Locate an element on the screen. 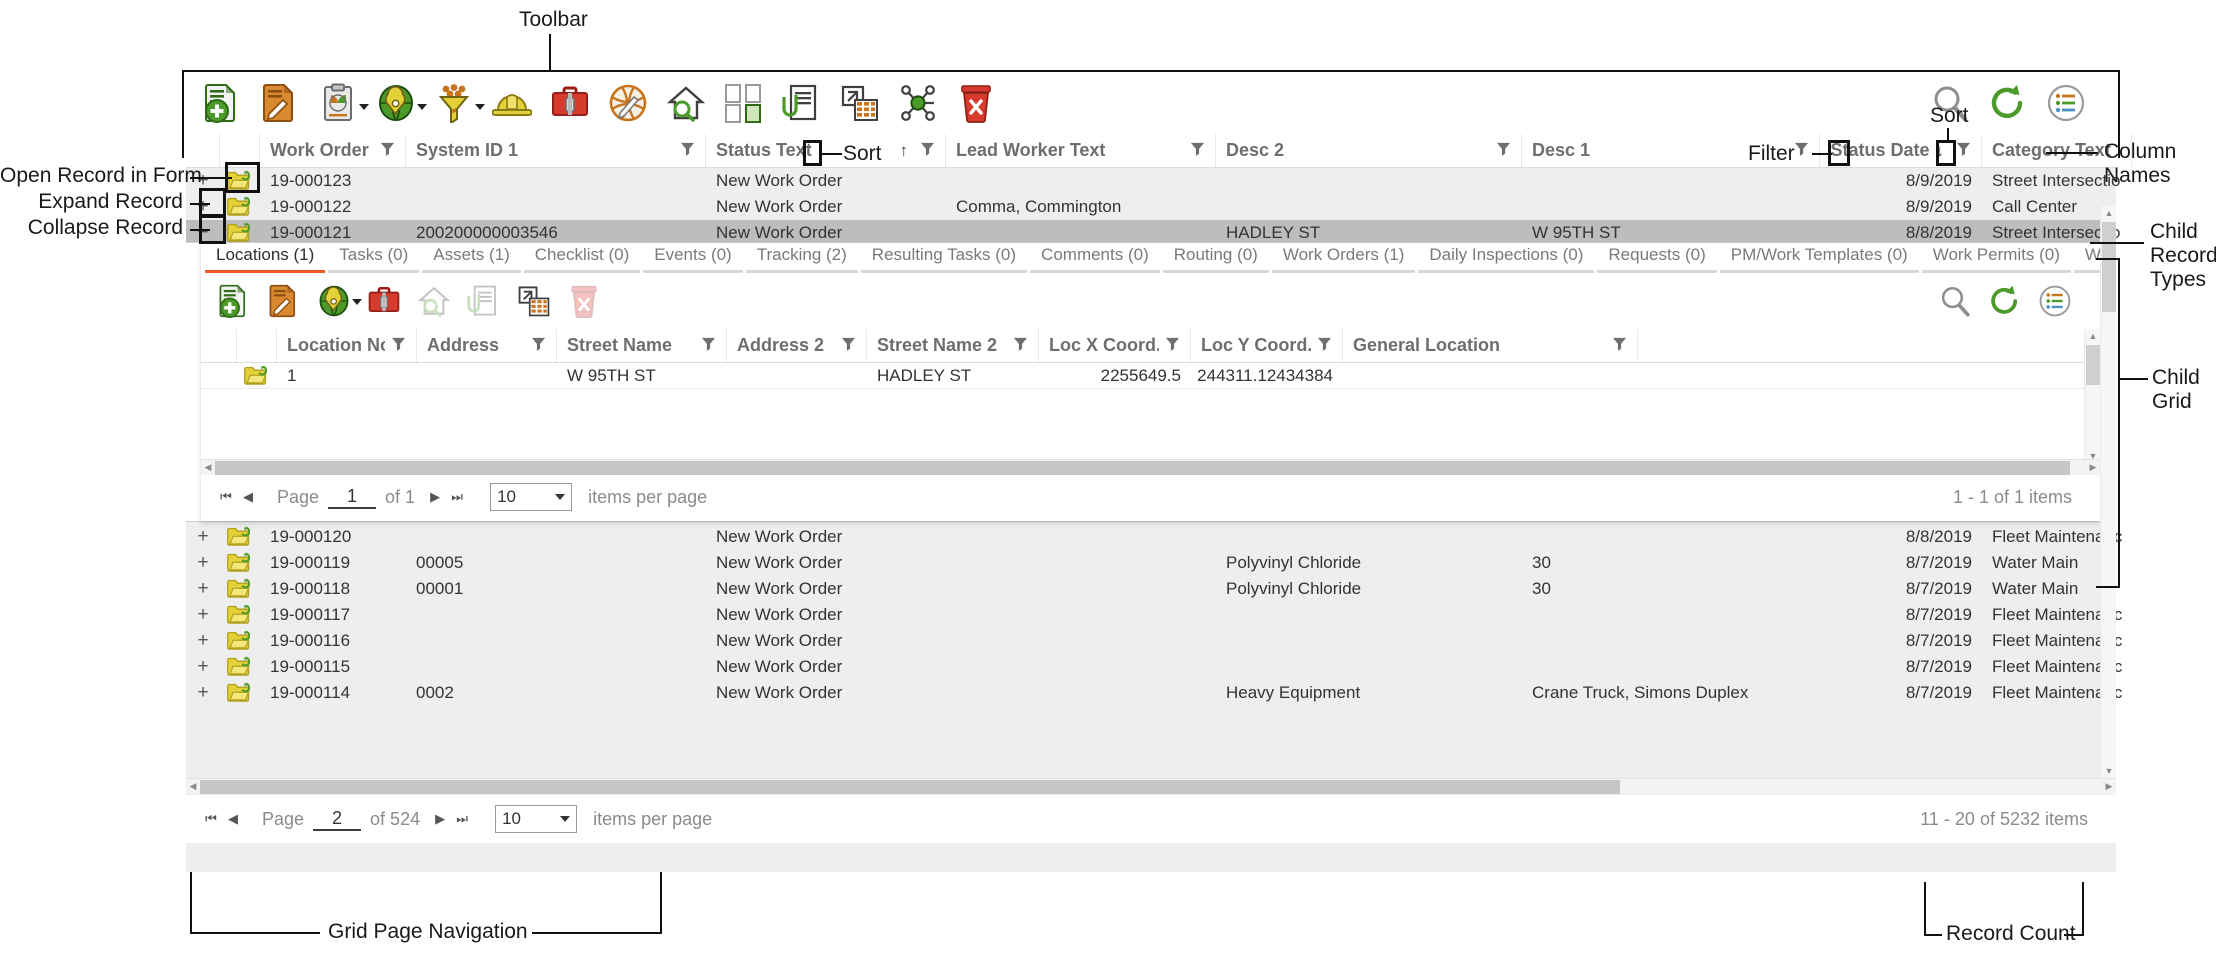  column-header-genloc: General Location is located at coordinates (1490, 345).